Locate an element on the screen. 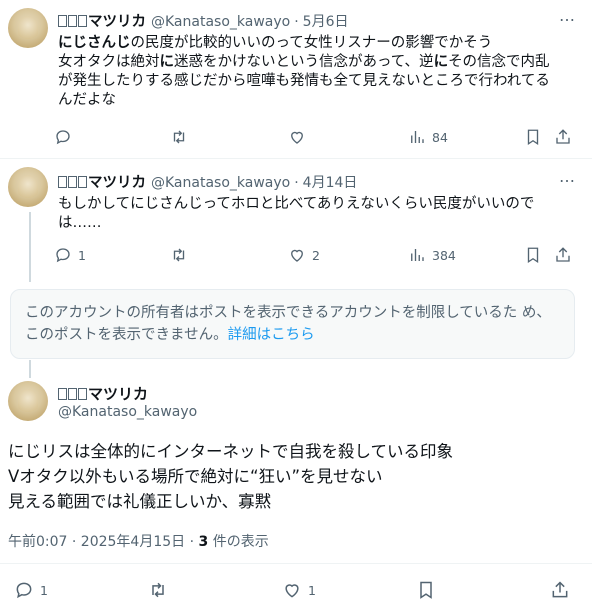 This screenshot has width=592, height=610. like-count: 1 is located at coordinates (312, 590).